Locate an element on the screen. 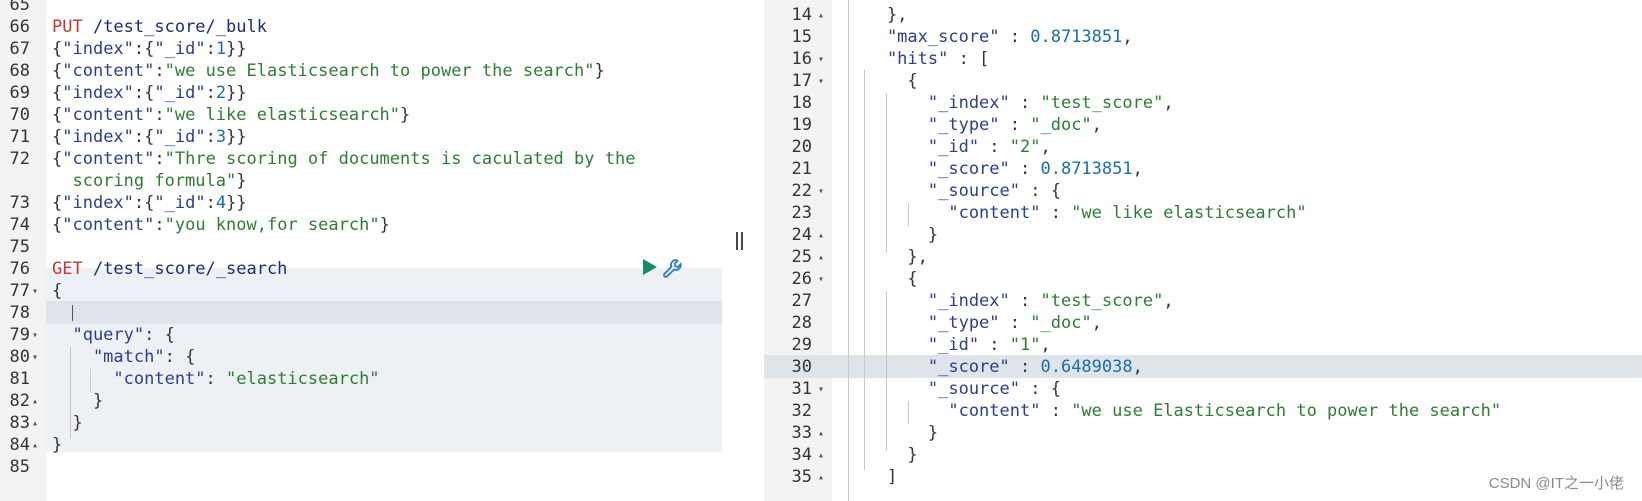  code-line: 75 is located at coordinates (361, 247).